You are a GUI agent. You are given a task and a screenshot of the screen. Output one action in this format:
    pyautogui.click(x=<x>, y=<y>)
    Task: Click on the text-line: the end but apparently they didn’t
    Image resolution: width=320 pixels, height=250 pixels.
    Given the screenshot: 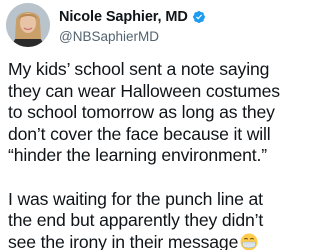 What is the action you would take?
    pyautogui.click(x=136, y=220)
    